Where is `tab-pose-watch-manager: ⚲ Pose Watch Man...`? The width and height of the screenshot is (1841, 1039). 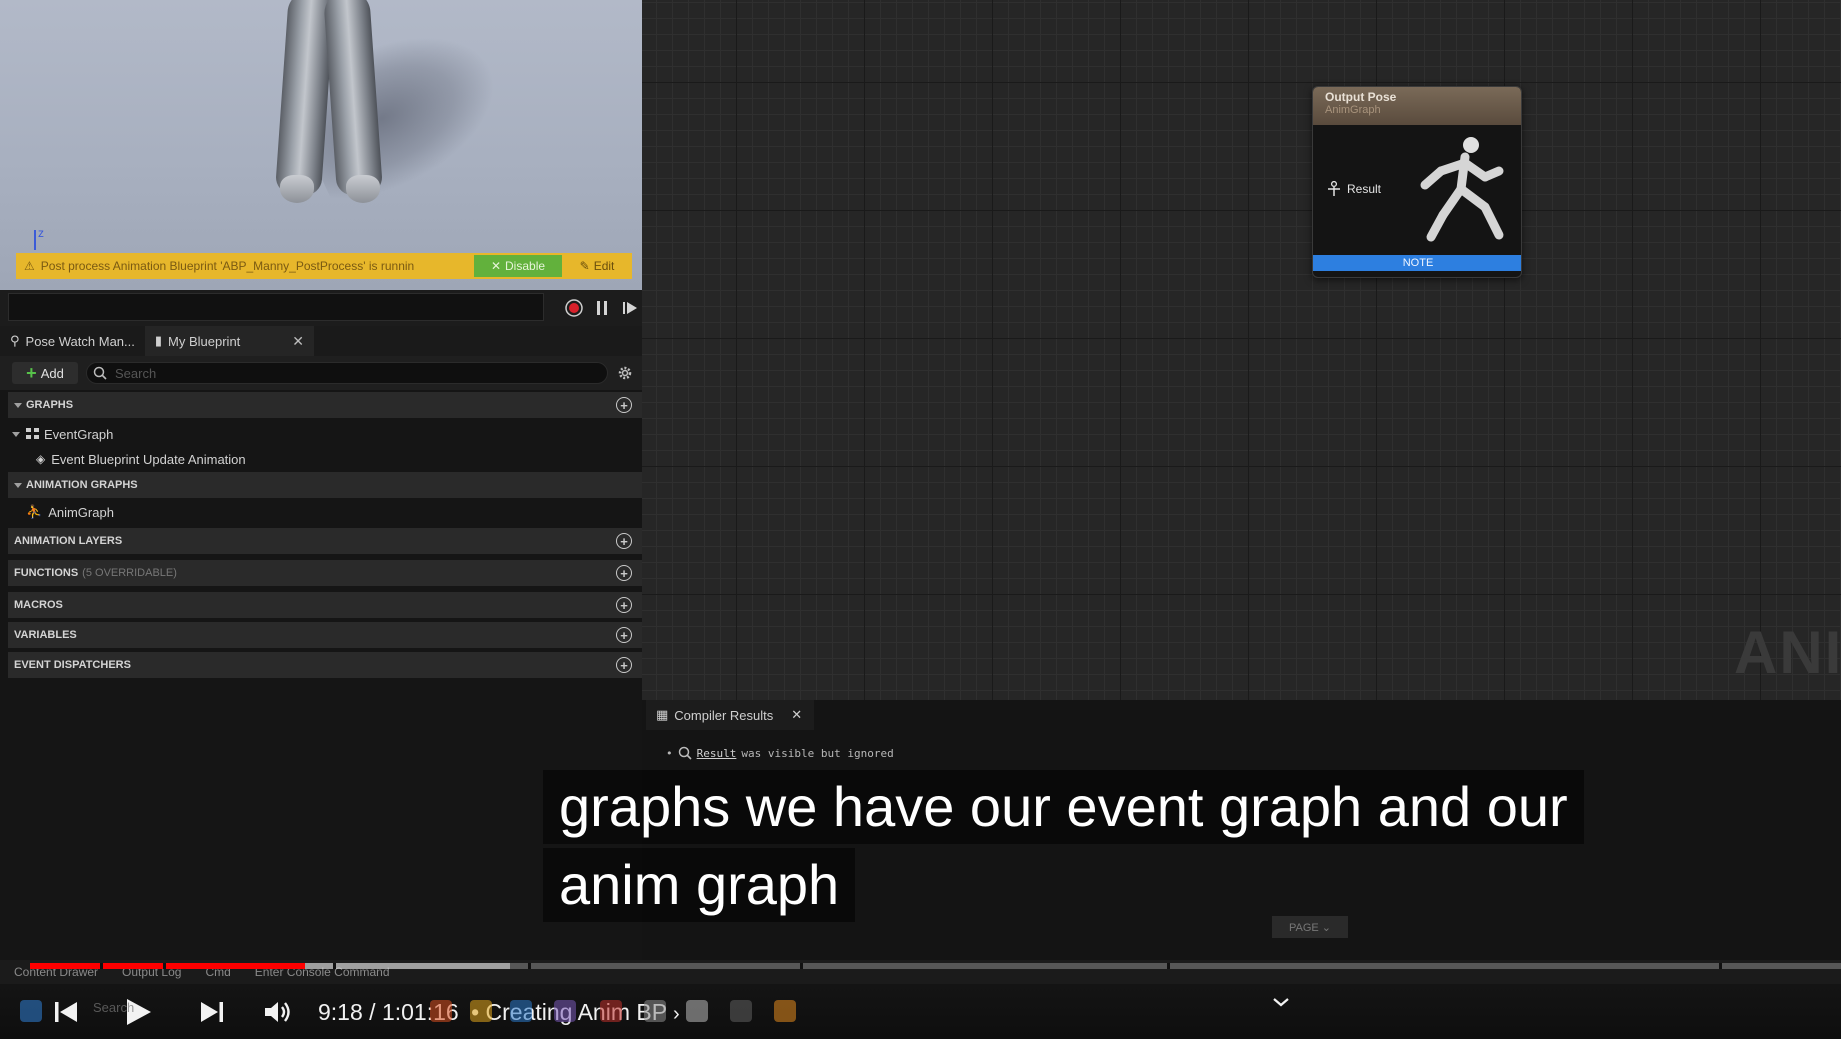
tab-pose-watch-manager: ⚲ Pose Watch Man... is located at coordinates (72, 341).